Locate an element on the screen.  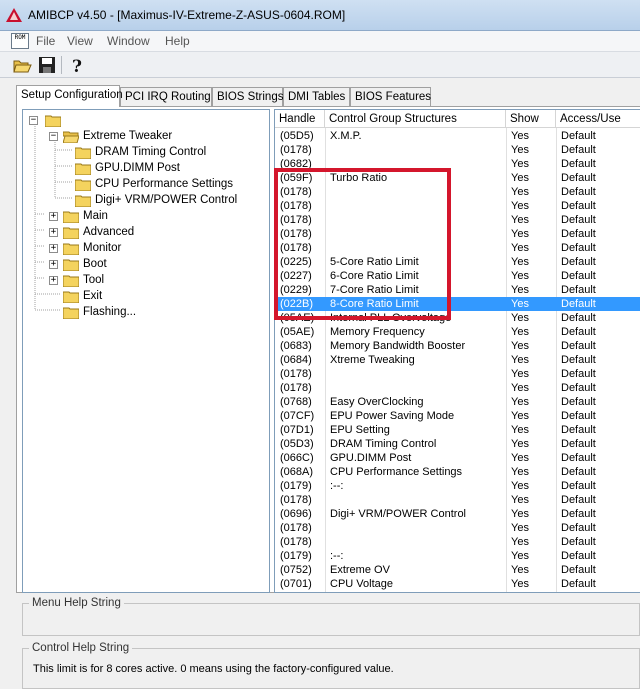
column-header-show: Show is located at coordinates (531, 119).